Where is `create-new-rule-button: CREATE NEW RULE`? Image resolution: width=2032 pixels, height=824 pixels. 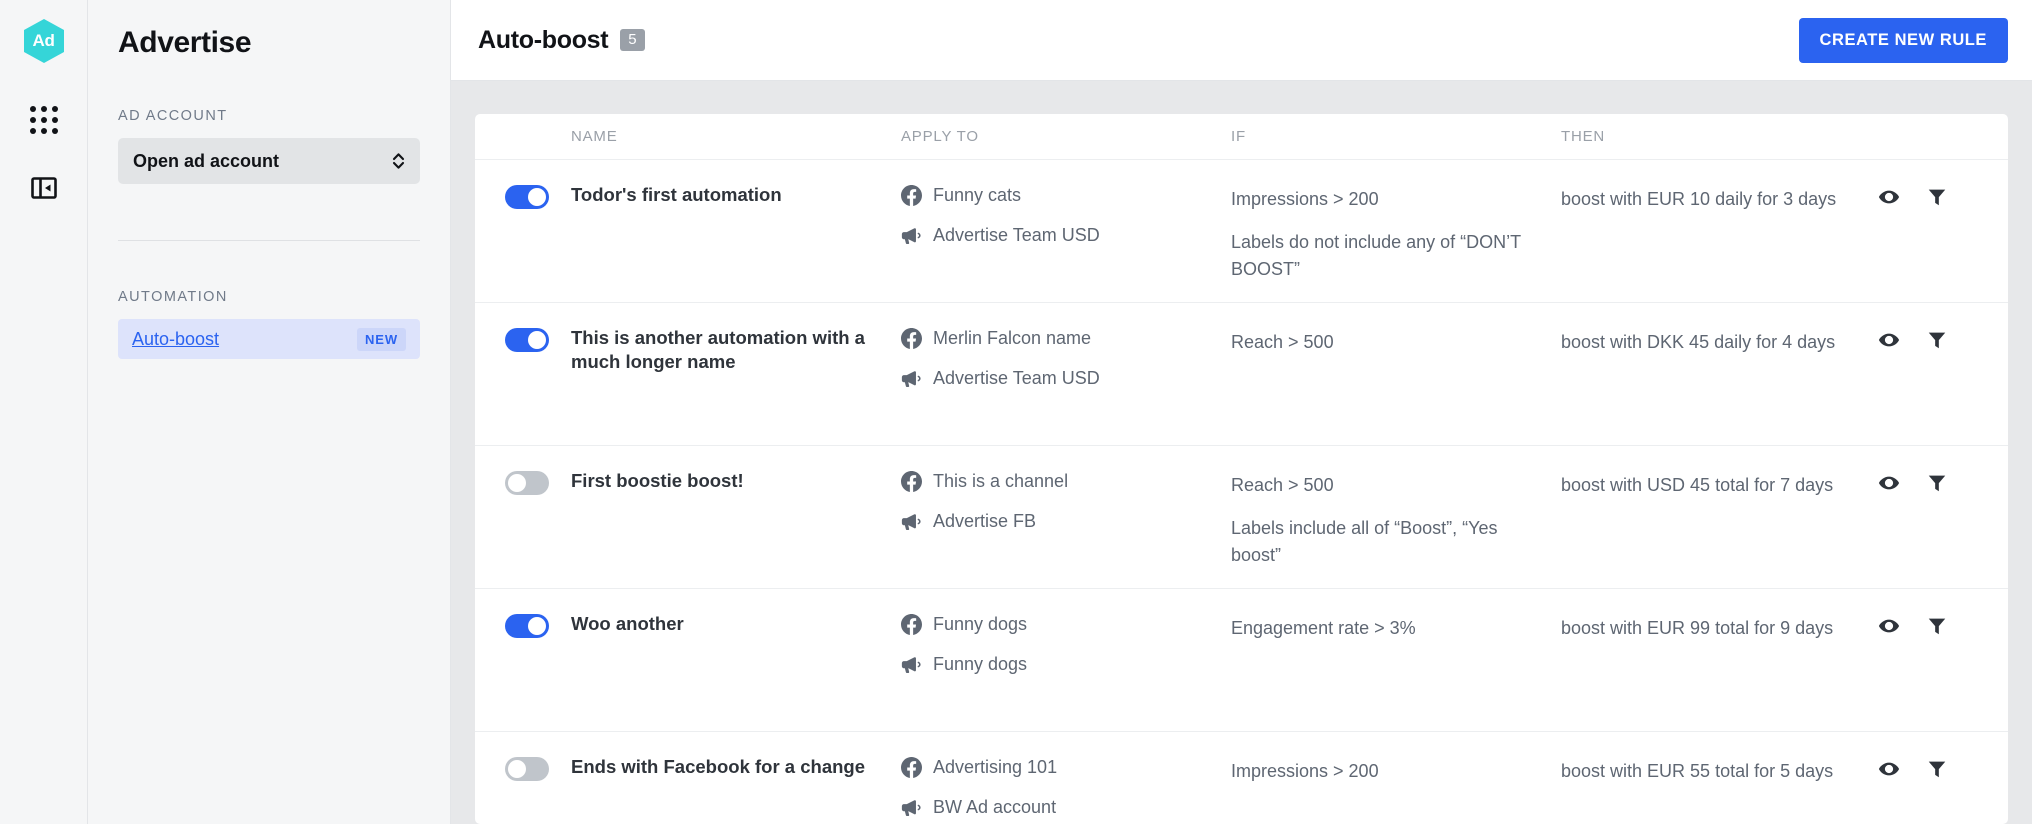 create-new-rule-button: CREATE NEW RULE is located at coordinates (1903, 40).